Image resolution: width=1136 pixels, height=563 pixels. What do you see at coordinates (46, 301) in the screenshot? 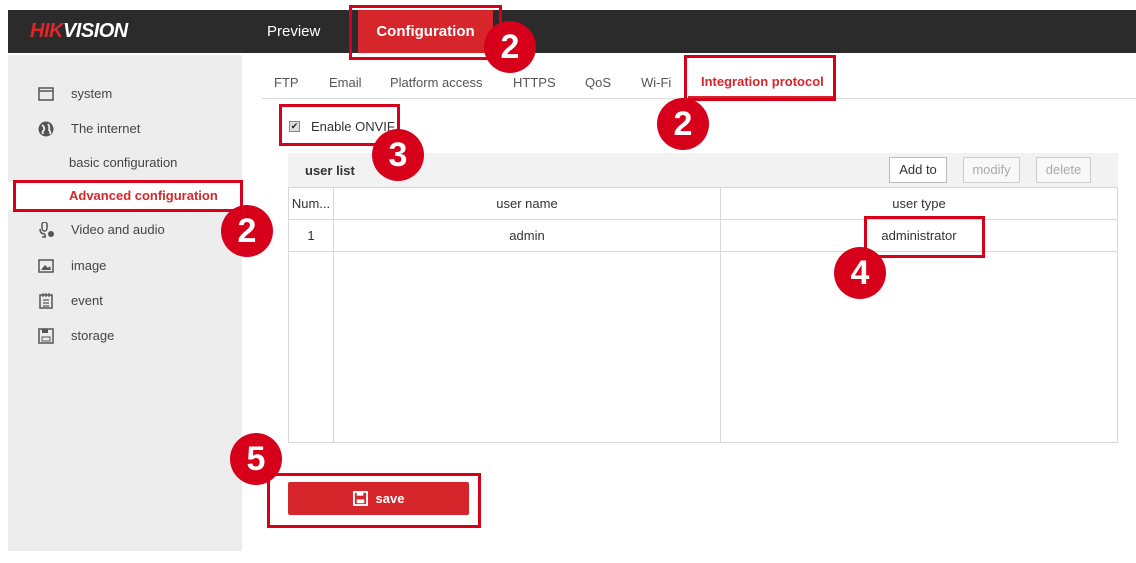
I see `calendar-icon` at bounding box center [46, 301].